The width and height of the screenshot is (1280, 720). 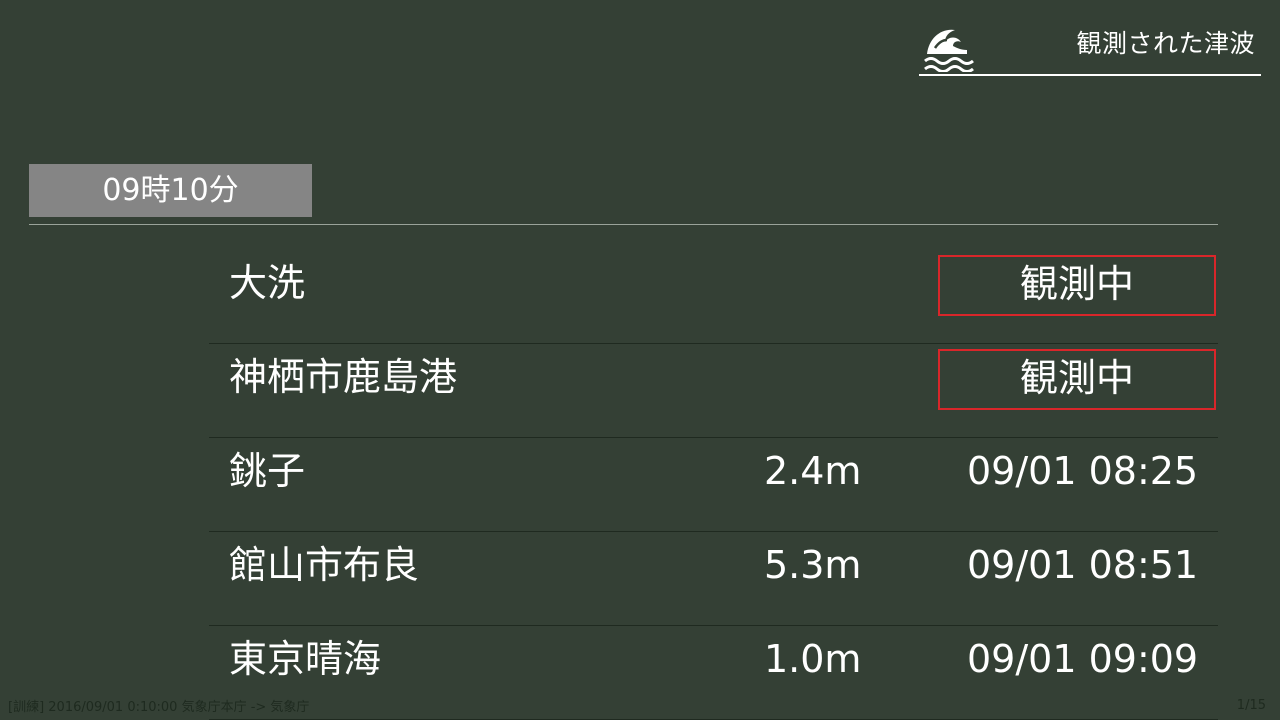 I want to click on time-badge: 09時10分, so click(x=170, y=190).